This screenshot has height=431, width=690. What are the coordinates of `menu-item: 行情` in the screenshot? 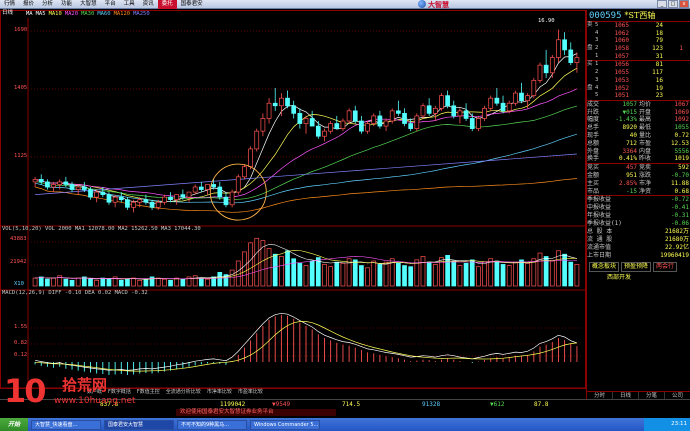 It's located at (9, 4).